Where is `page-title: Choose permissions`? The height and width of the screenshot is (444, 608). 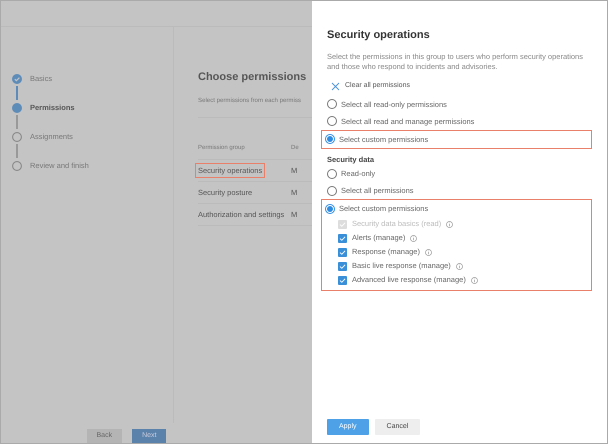 page-title: Choose permissions is located at coordinates (253, 77).